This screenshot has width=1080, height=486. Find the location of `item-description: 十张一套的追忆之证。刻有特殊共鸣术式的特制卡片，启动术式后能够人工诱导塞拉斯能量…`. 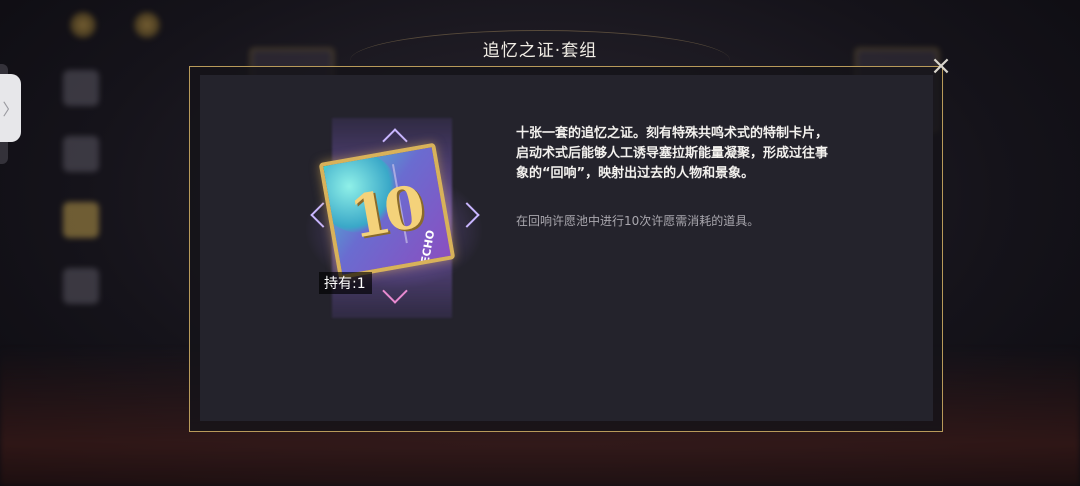

item-description: 十张一套的追忆之证。刻有特殊共鸣术式的特制卡片，启动术式后能够人工诱导塞拉斯能量… is located at coordinates (672, 153).